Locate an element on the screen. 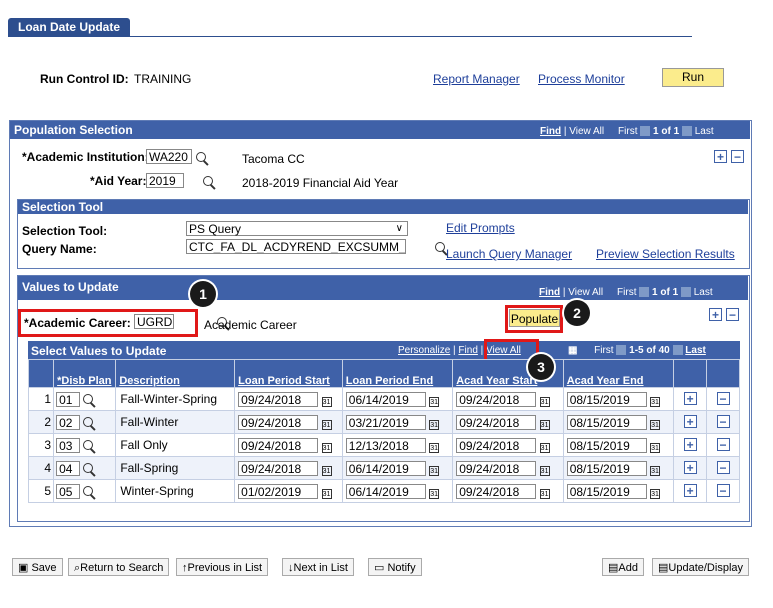 The height and width of the screenshot is (608, 773). disb-plan-input: 03 is located at coordinates (68, 445).